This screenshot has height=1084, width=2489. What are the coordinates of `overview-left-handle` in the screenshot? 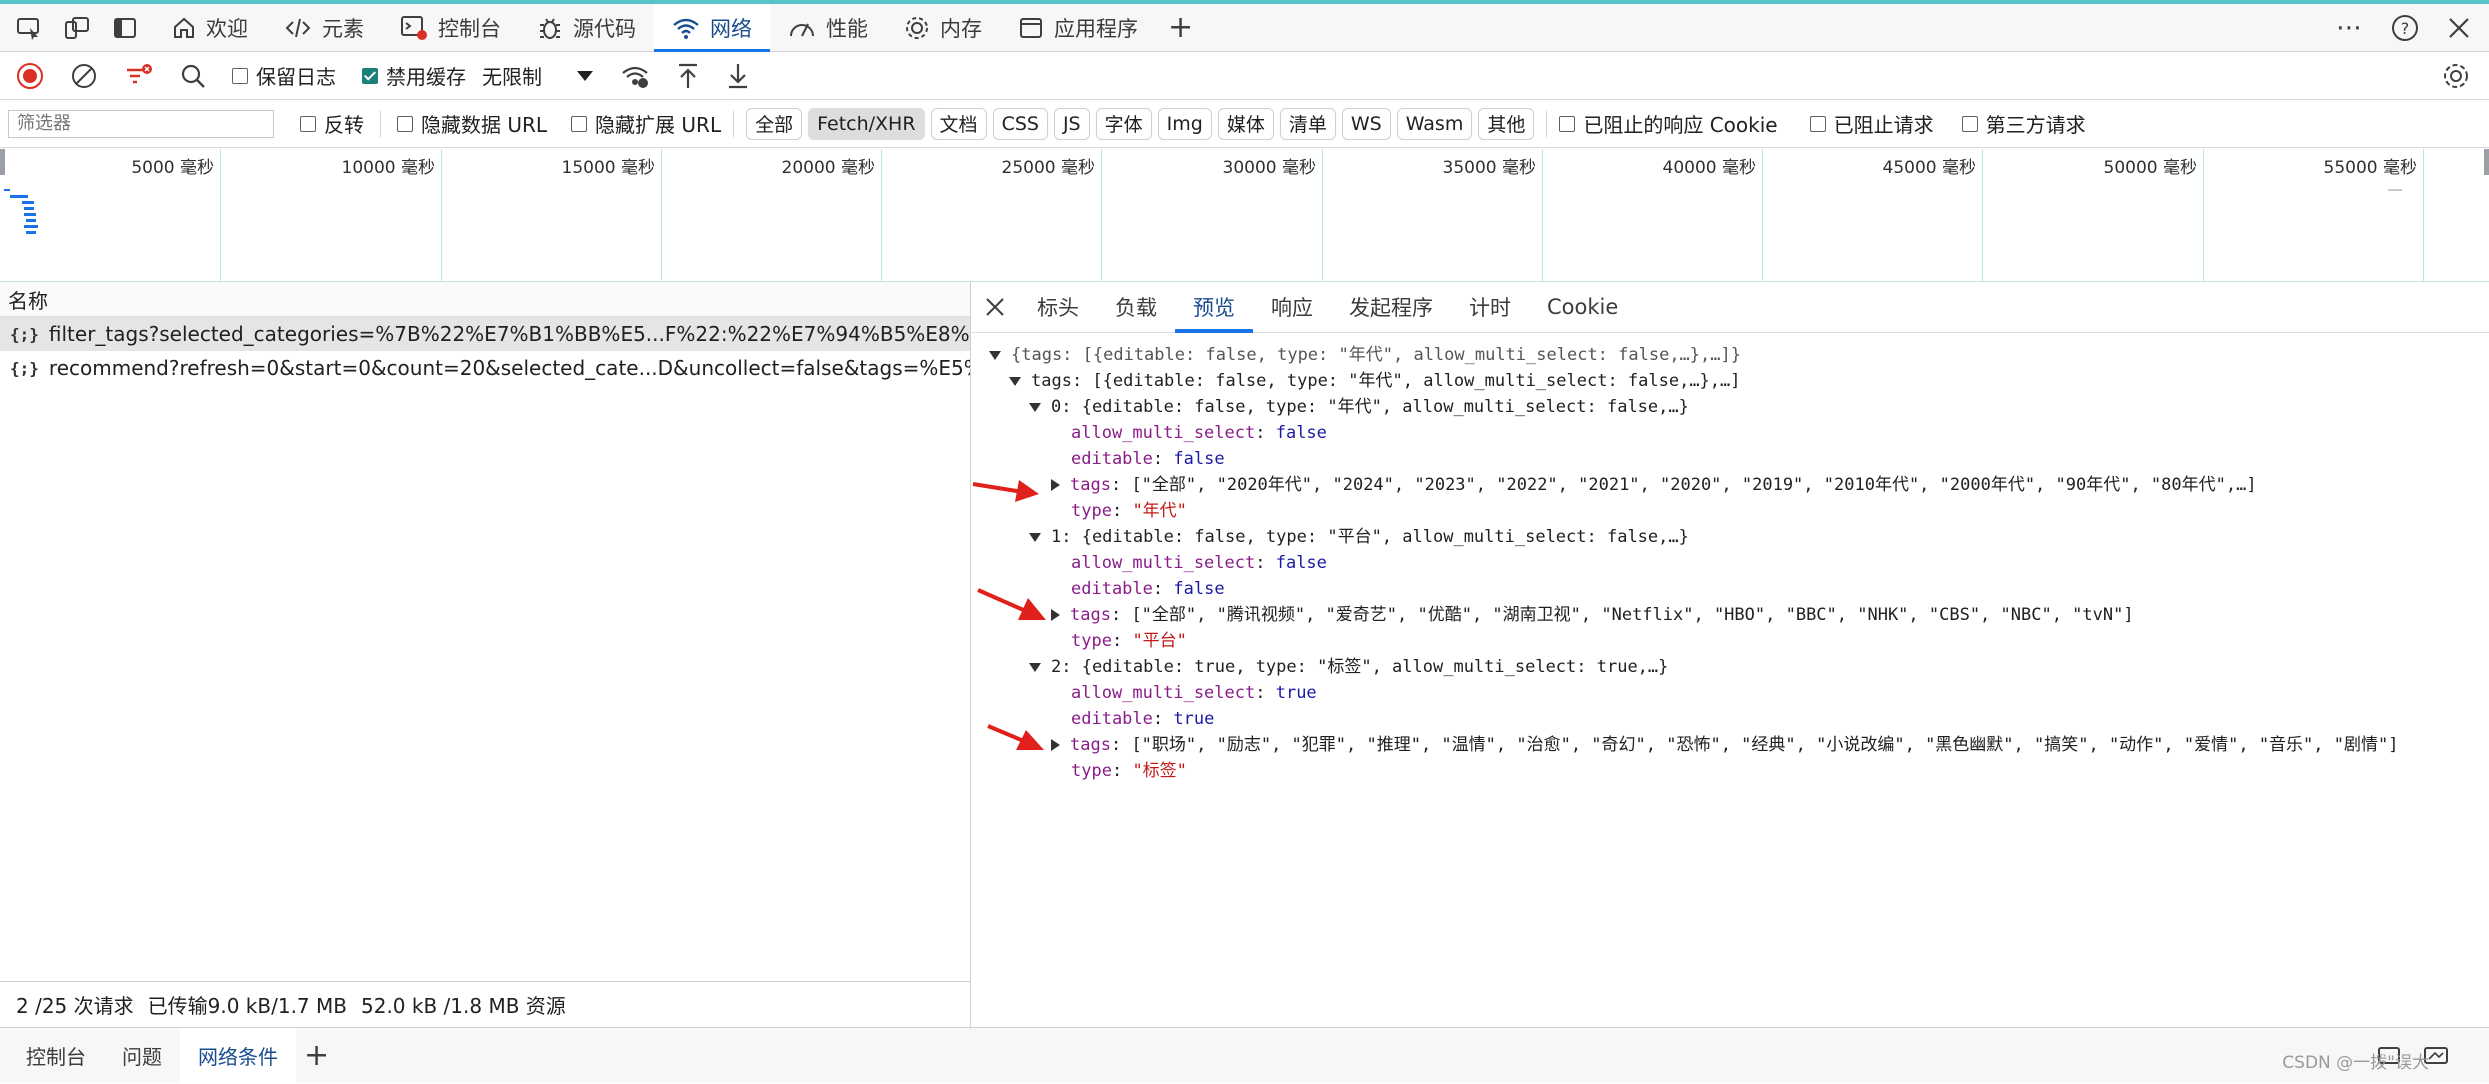 It's located at (2, 162).